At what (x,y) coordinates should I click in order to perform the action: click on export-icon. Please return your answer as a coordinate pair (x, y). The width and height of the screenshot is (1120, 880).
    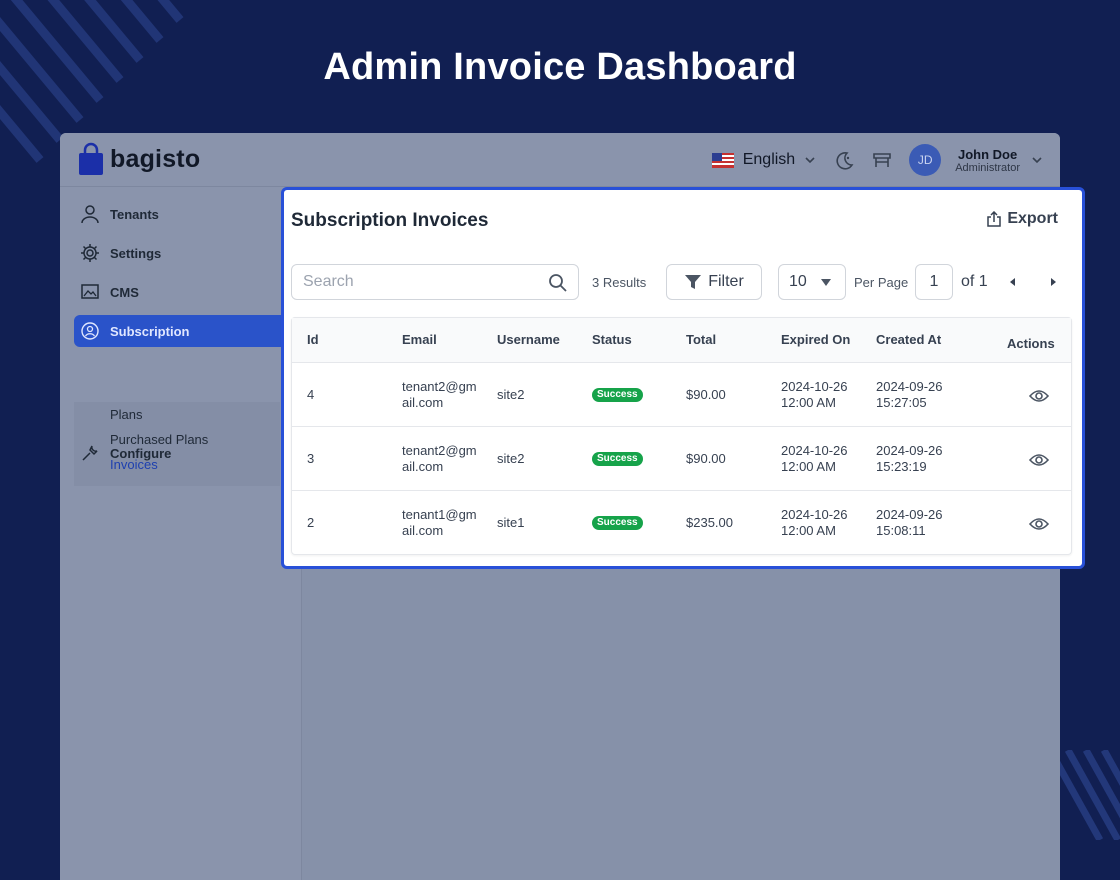
    Looking at the image, I should click on (994, 219).